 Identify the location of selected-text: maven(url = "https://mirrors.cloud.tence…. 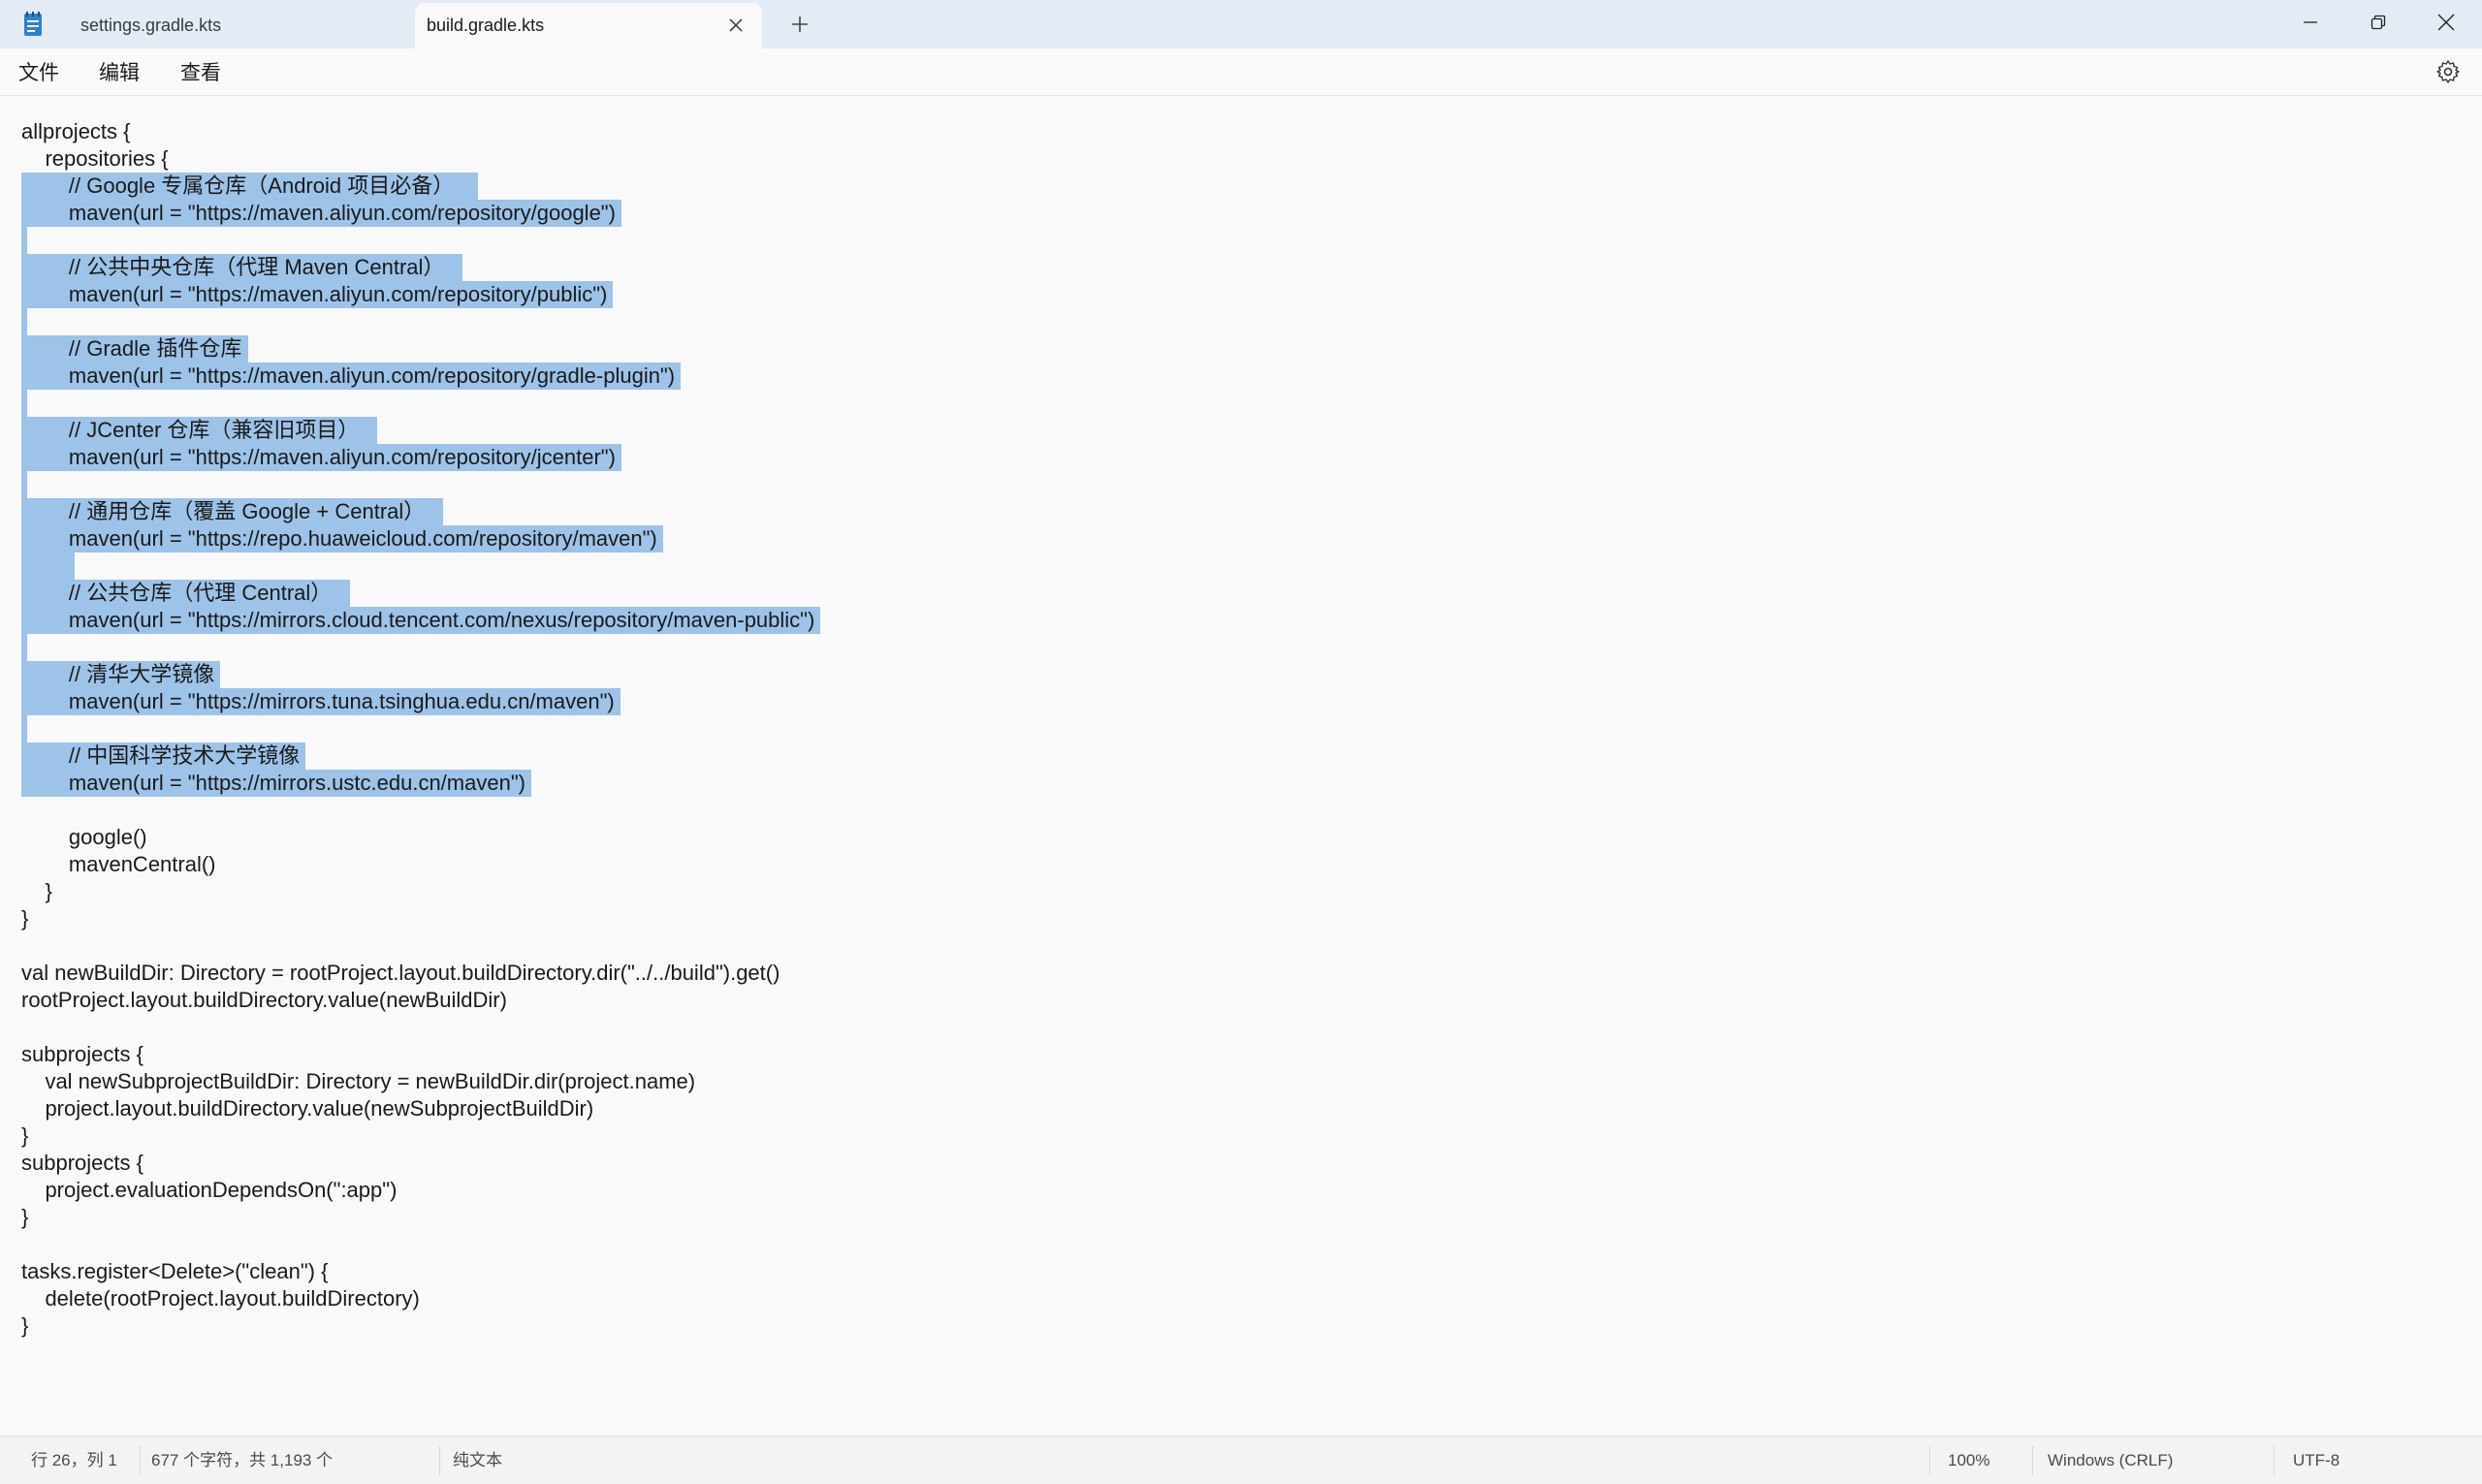
(418, 621).